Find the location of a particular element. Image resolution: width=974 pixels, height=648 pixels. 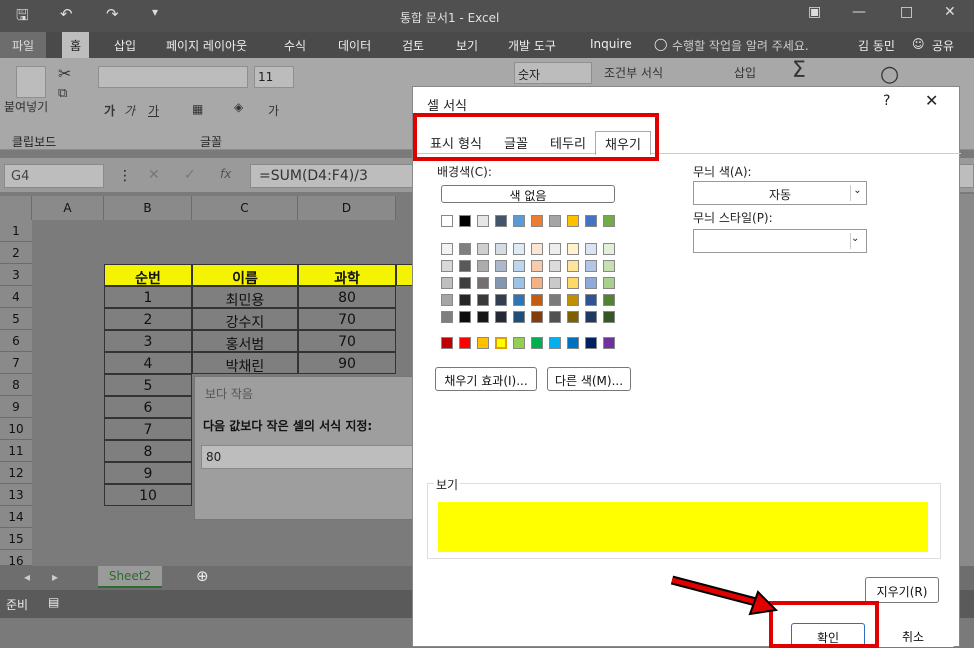

font-color-icon: 가 is located at coordinates (273, 110).